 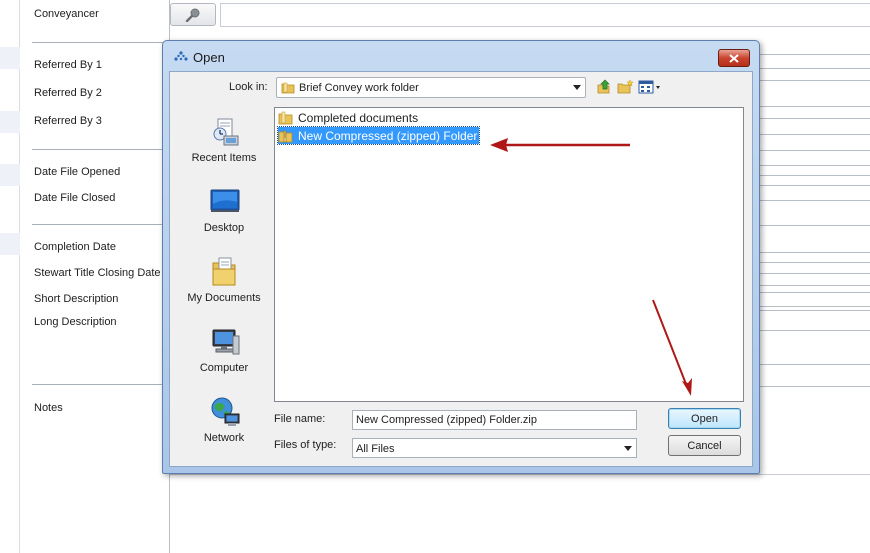 What do you see at coordinates (375, 449) in the screenshot?
I see `files-of-type-value: All Files` at bounding box center [375, 449].